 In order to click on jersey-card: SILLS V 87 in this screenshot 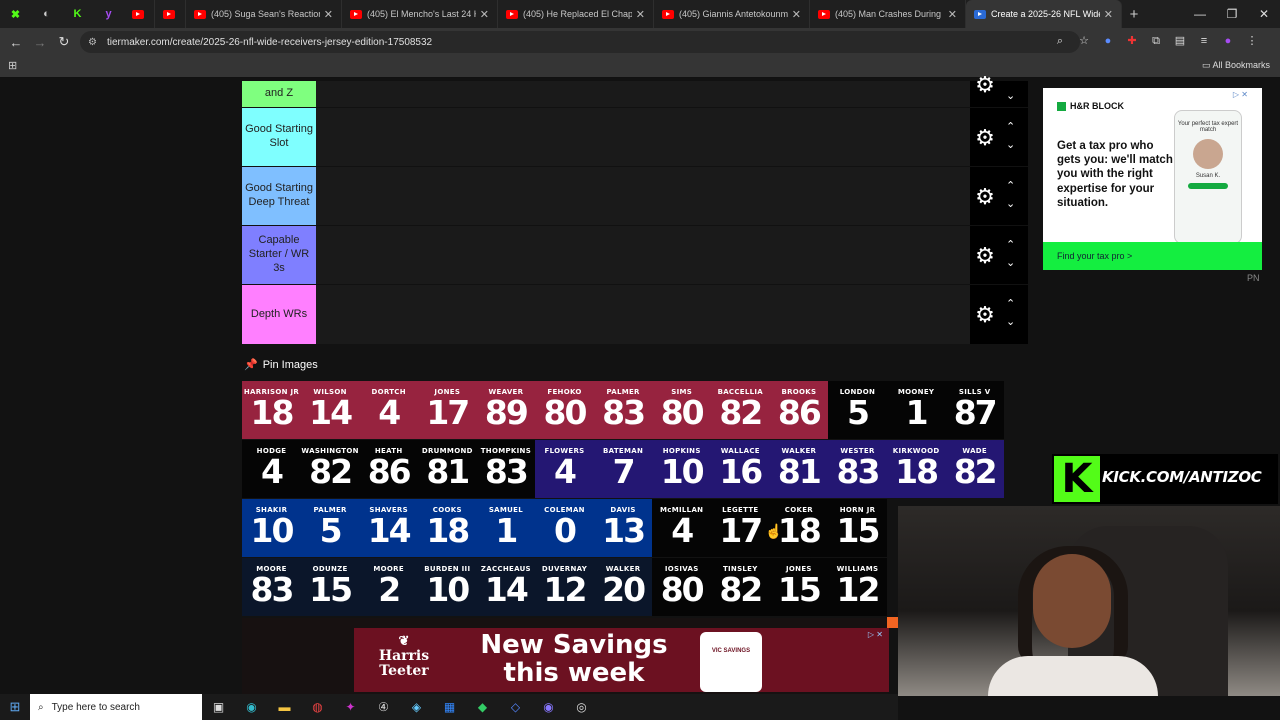, I will do `click(975, 410)`.